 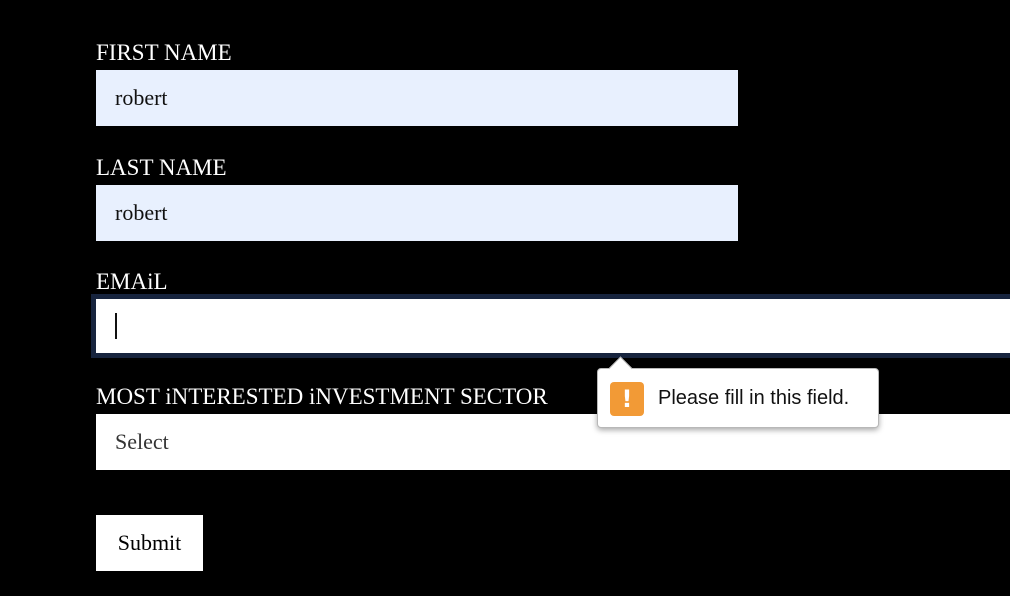 I want to click on sector-label: MOST iNTERESTED iNVESTMENT SECTOR, so click(x=322, y=396).